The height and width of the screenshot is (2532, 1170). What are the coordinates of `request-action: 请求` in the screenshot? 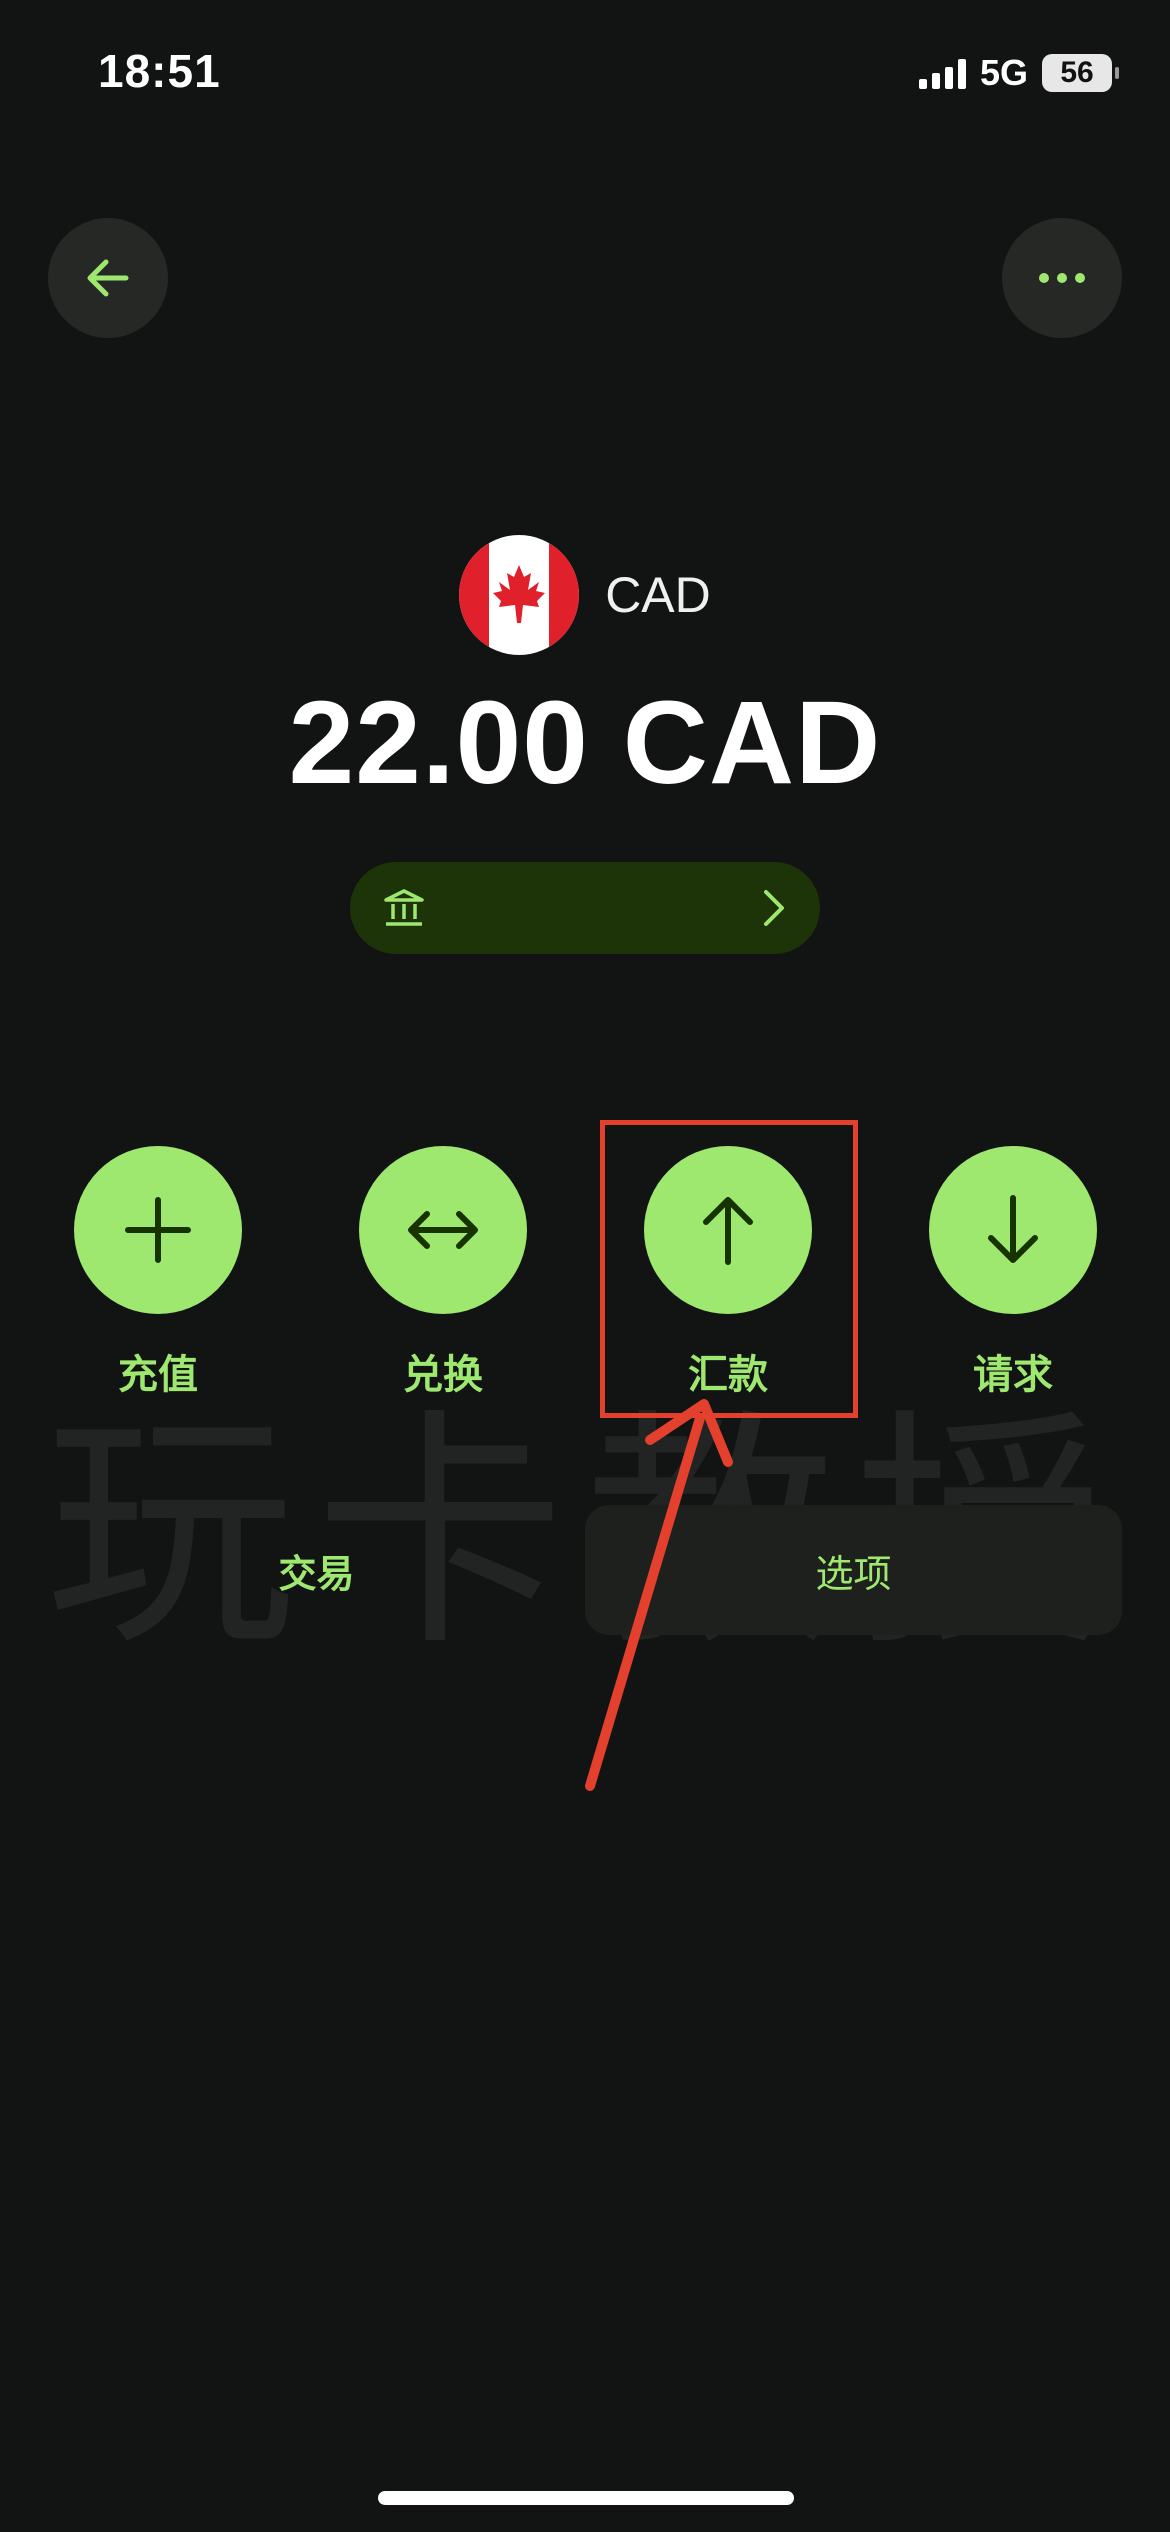 It's located at (1013, 1273).